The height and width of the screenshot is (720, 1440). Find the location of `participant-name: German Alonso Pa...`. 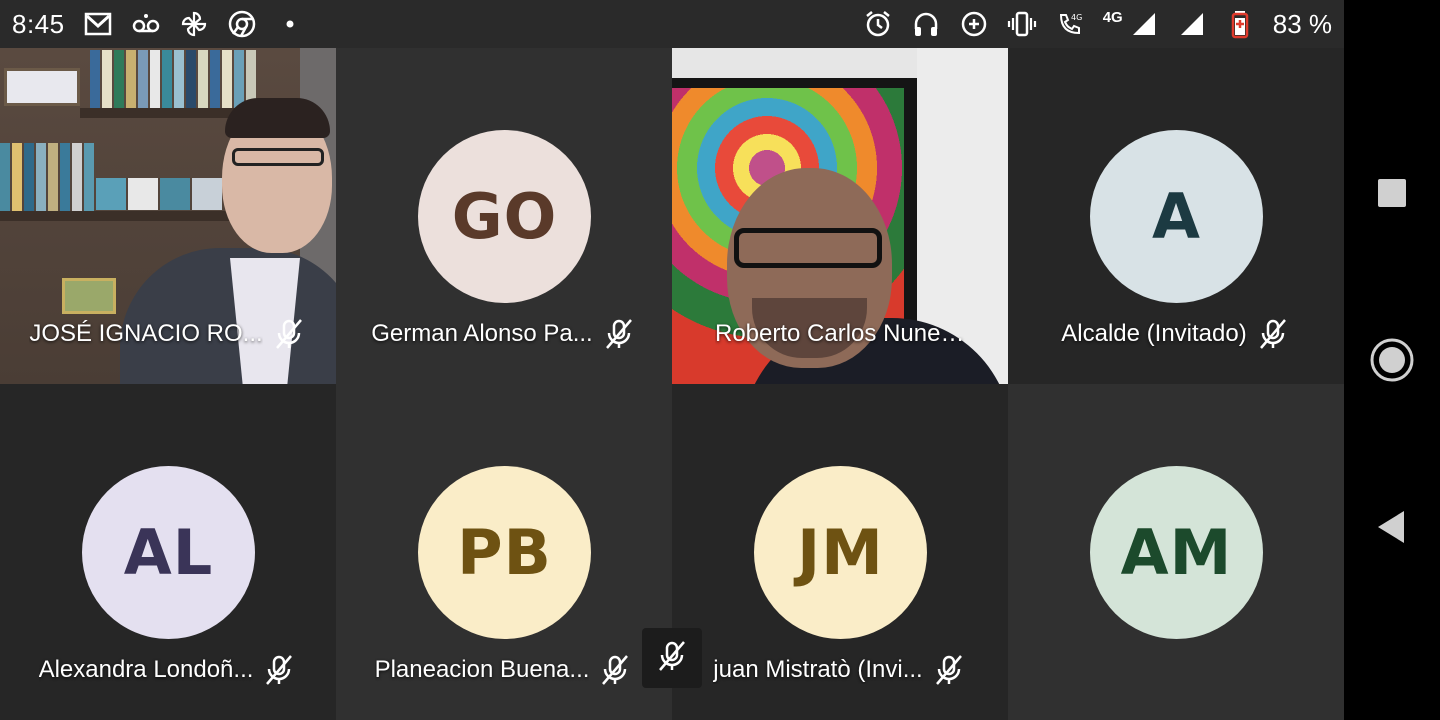

participant-name: German Alonso Pa... is located at coordinates (482, 333).